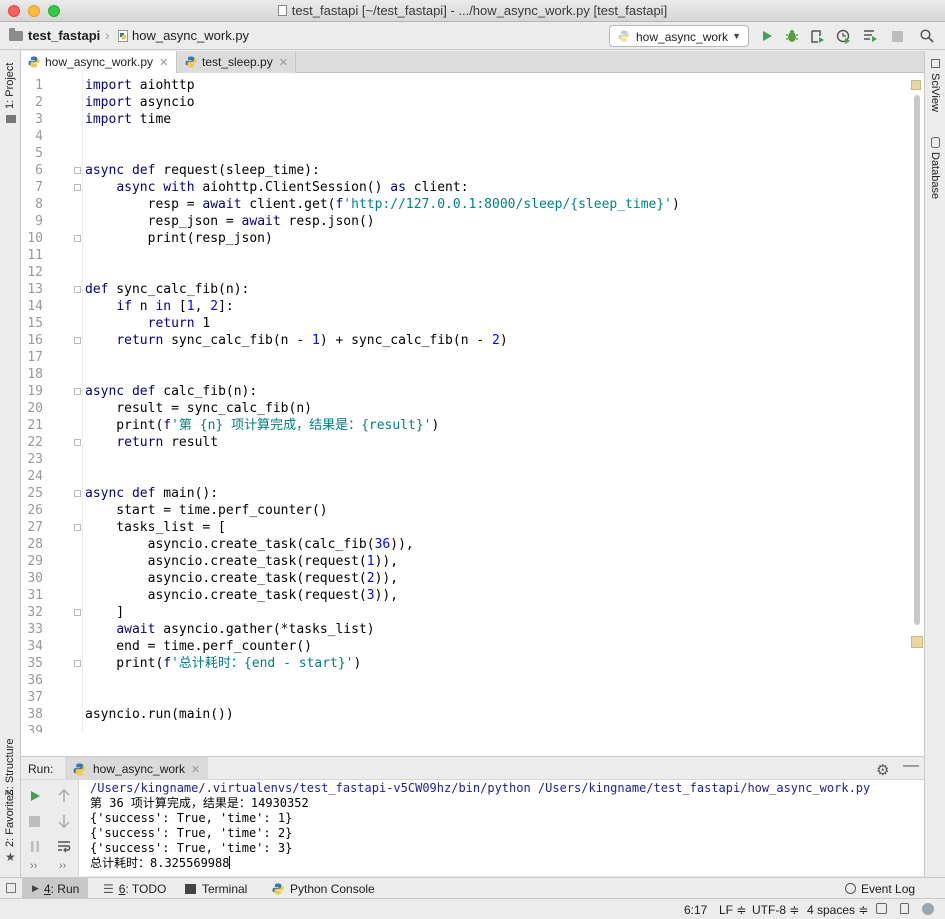 Image resolution: width=945 pixels, height=919 pixels. What do you see at coordinates (837, 910) in the screenshot?
I see `indent-setting: 4 spaces ≑` at bounding box center [837, 910].